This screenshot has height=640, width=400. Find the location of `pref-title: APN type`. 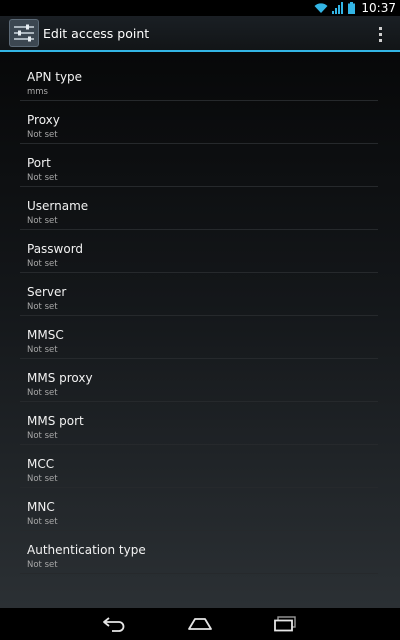

pref-title: APN type is located at coordinates (55, 77).